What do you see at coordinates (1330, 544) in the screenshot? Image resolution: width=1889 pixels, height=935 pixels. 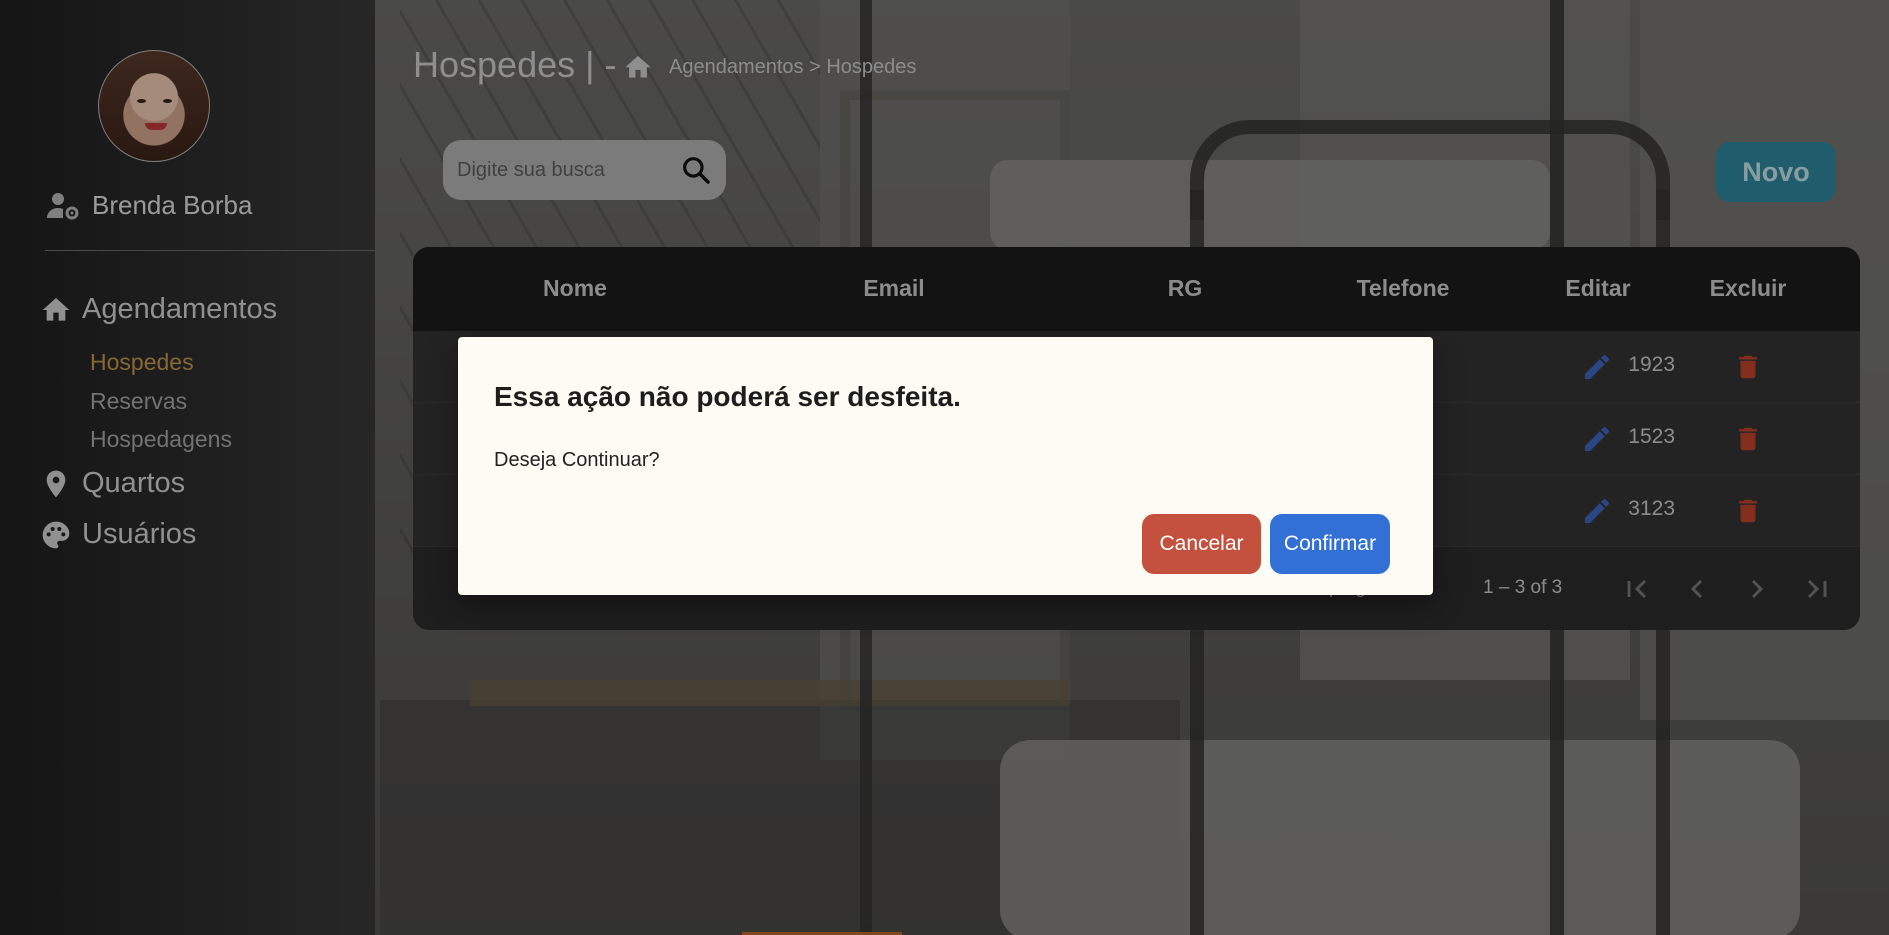 I see `confirm-button: Confirmar` at bounding box center [1330, 544].